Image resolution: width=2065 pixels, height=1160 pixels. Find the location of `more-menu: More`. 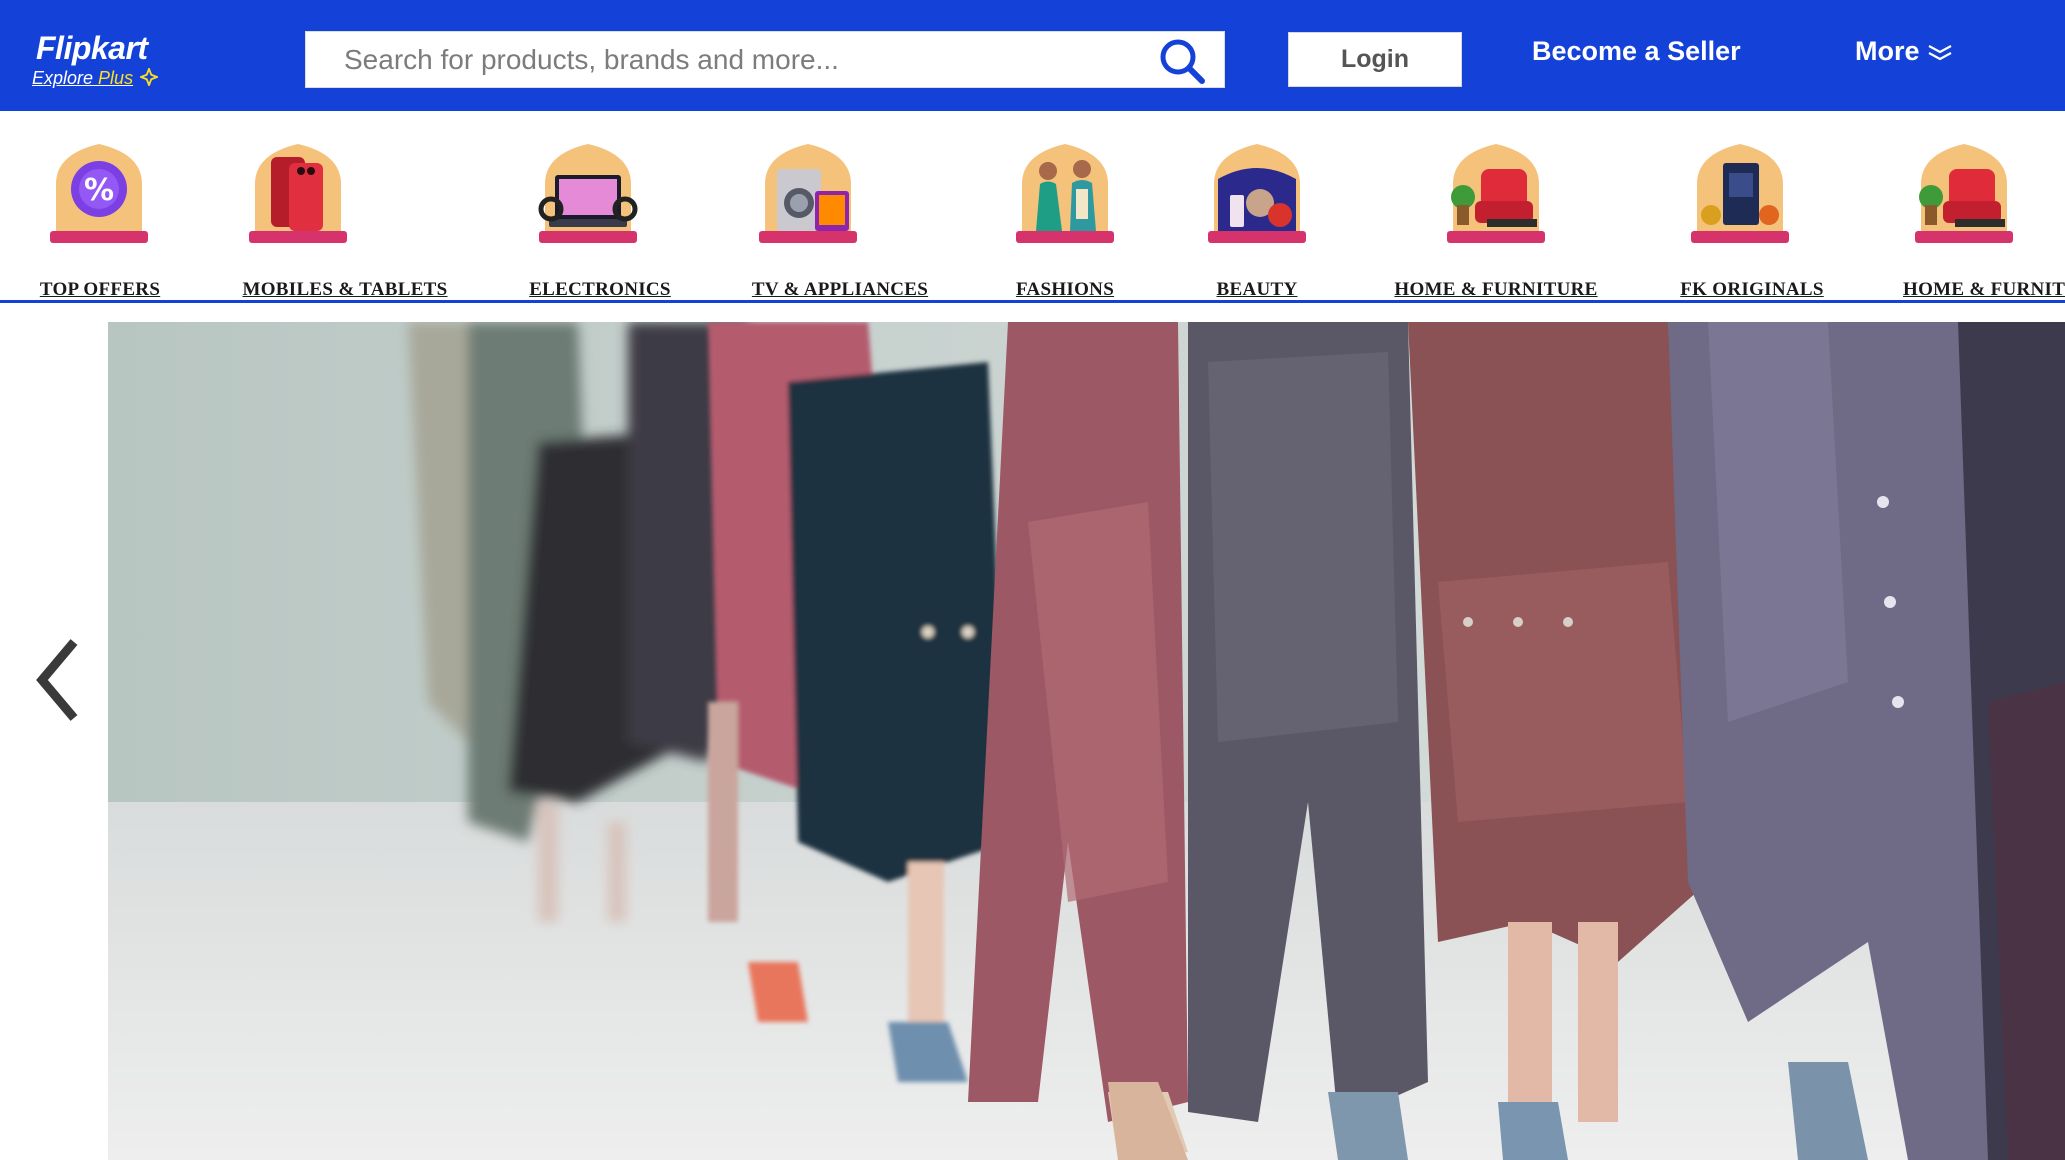

more-menu: More is located at coordinates (1904, 51).